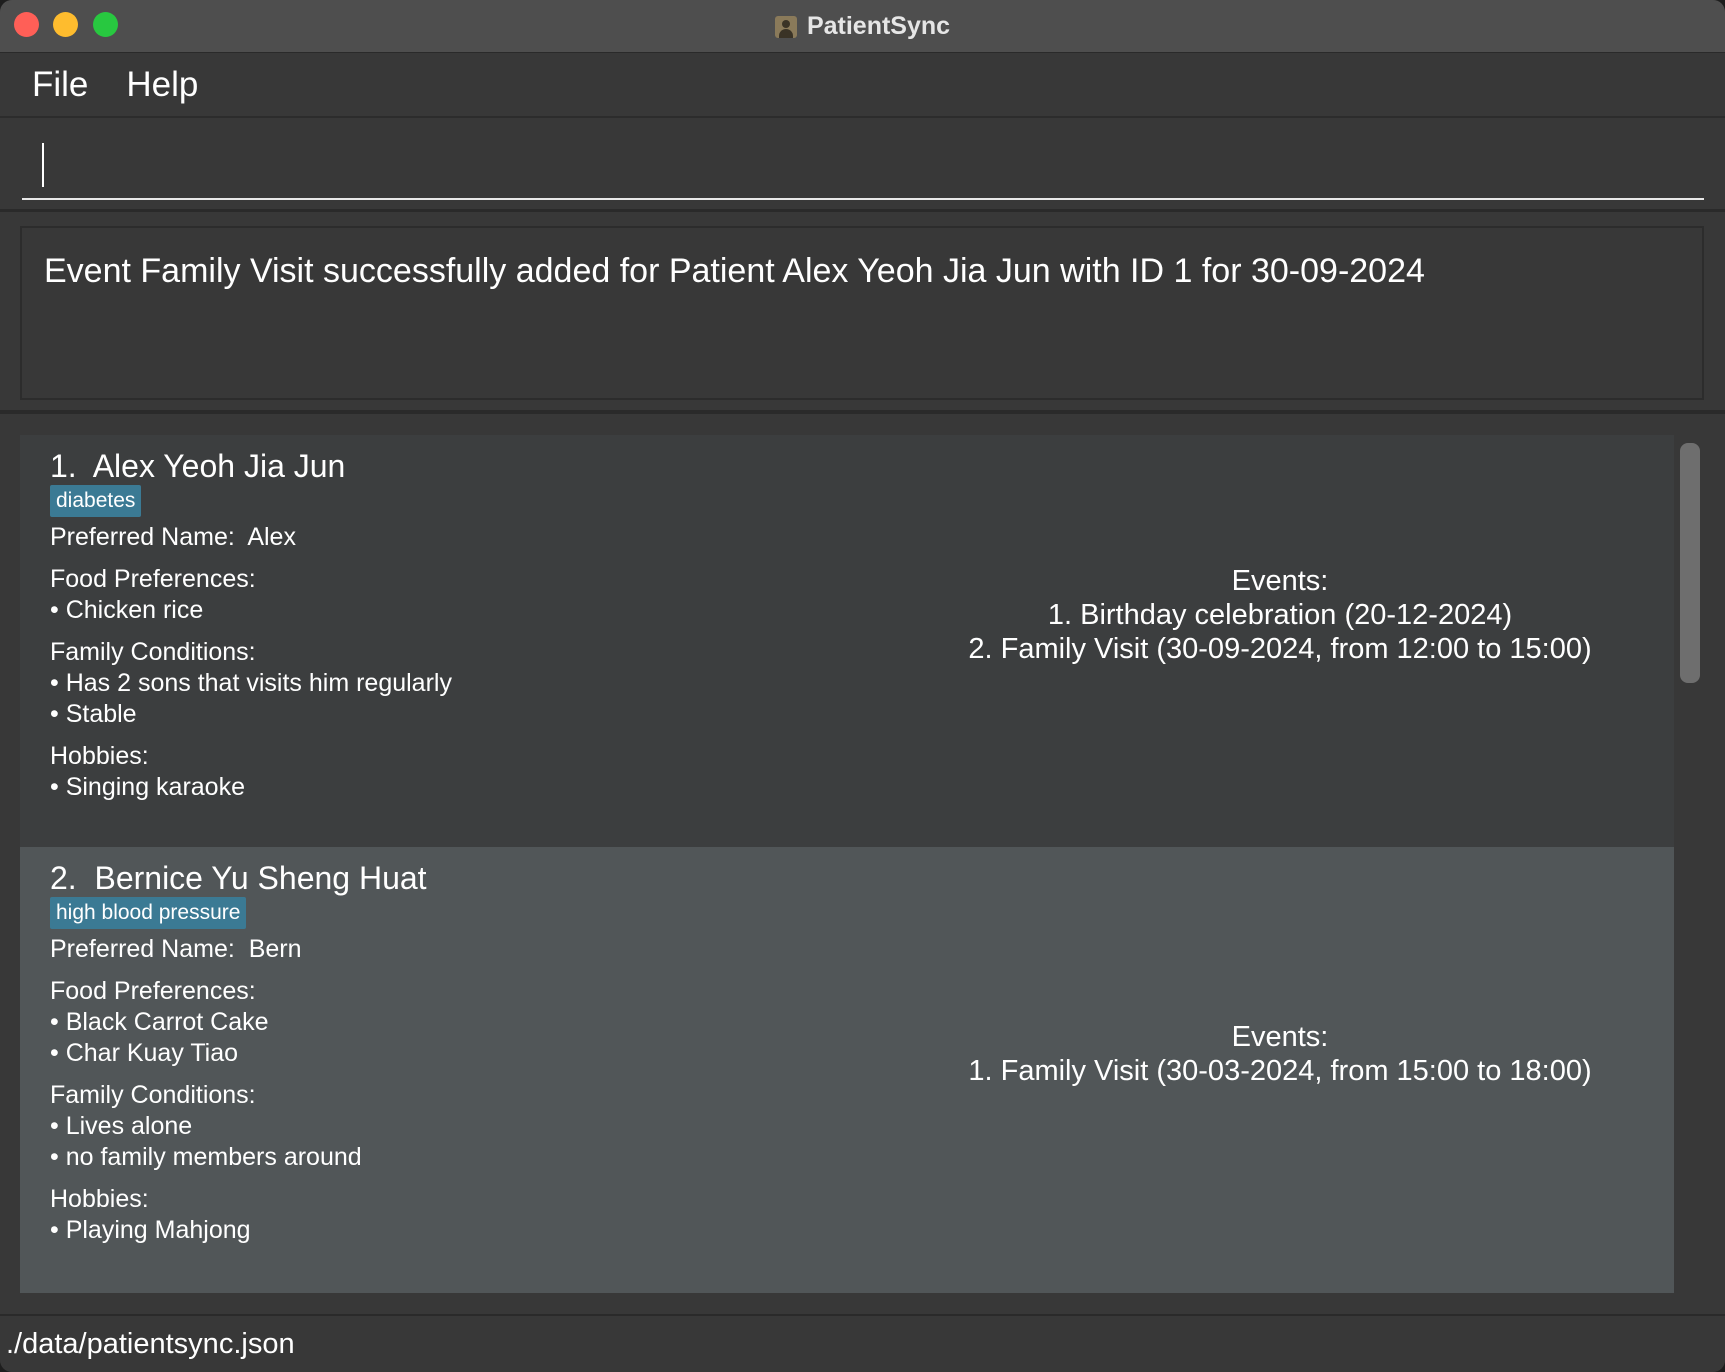  Describe the element at coordinates (862, 86) in the screenshot. I see `menu-bar: File Help` at that location.